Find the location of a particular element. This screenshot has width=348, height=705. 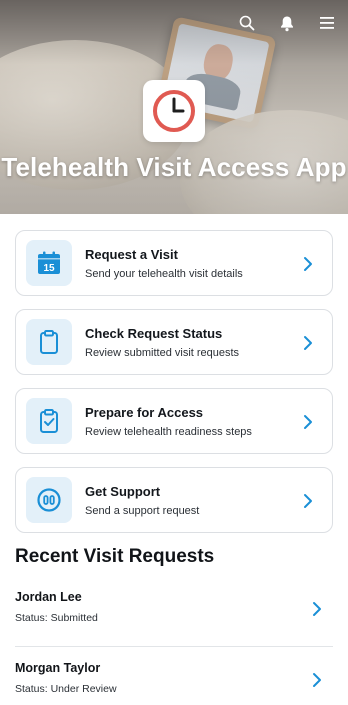

card-title: Prepare for Access is located at coordinates (144, 412).